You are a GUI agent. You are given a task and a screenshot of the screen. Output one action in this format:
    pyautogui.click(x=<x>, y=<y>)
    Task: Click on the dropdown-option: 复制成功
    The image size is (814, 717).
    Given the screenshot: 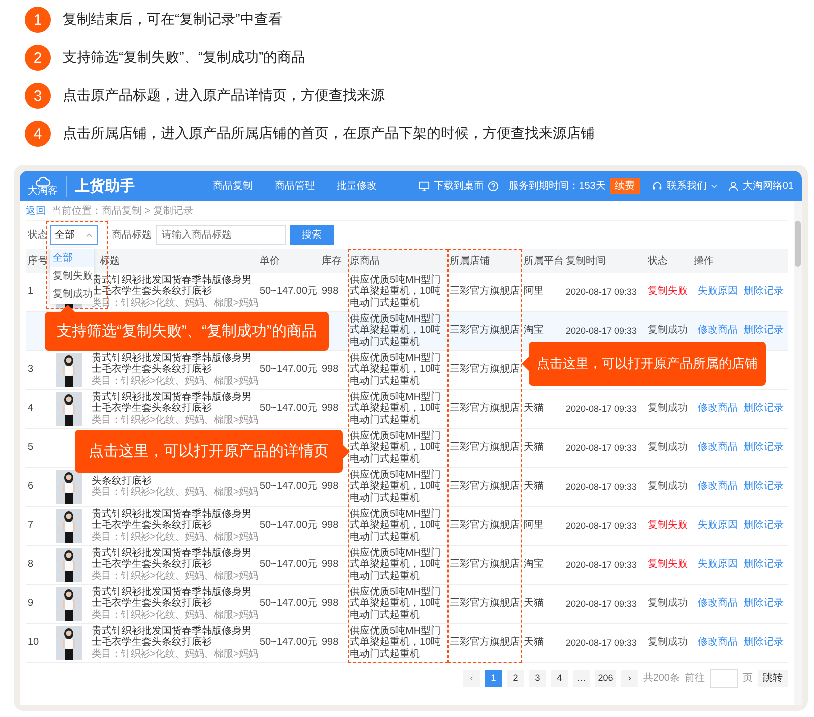 What is the action you would take?
    pyautogui.click(x=72, y=294)
    